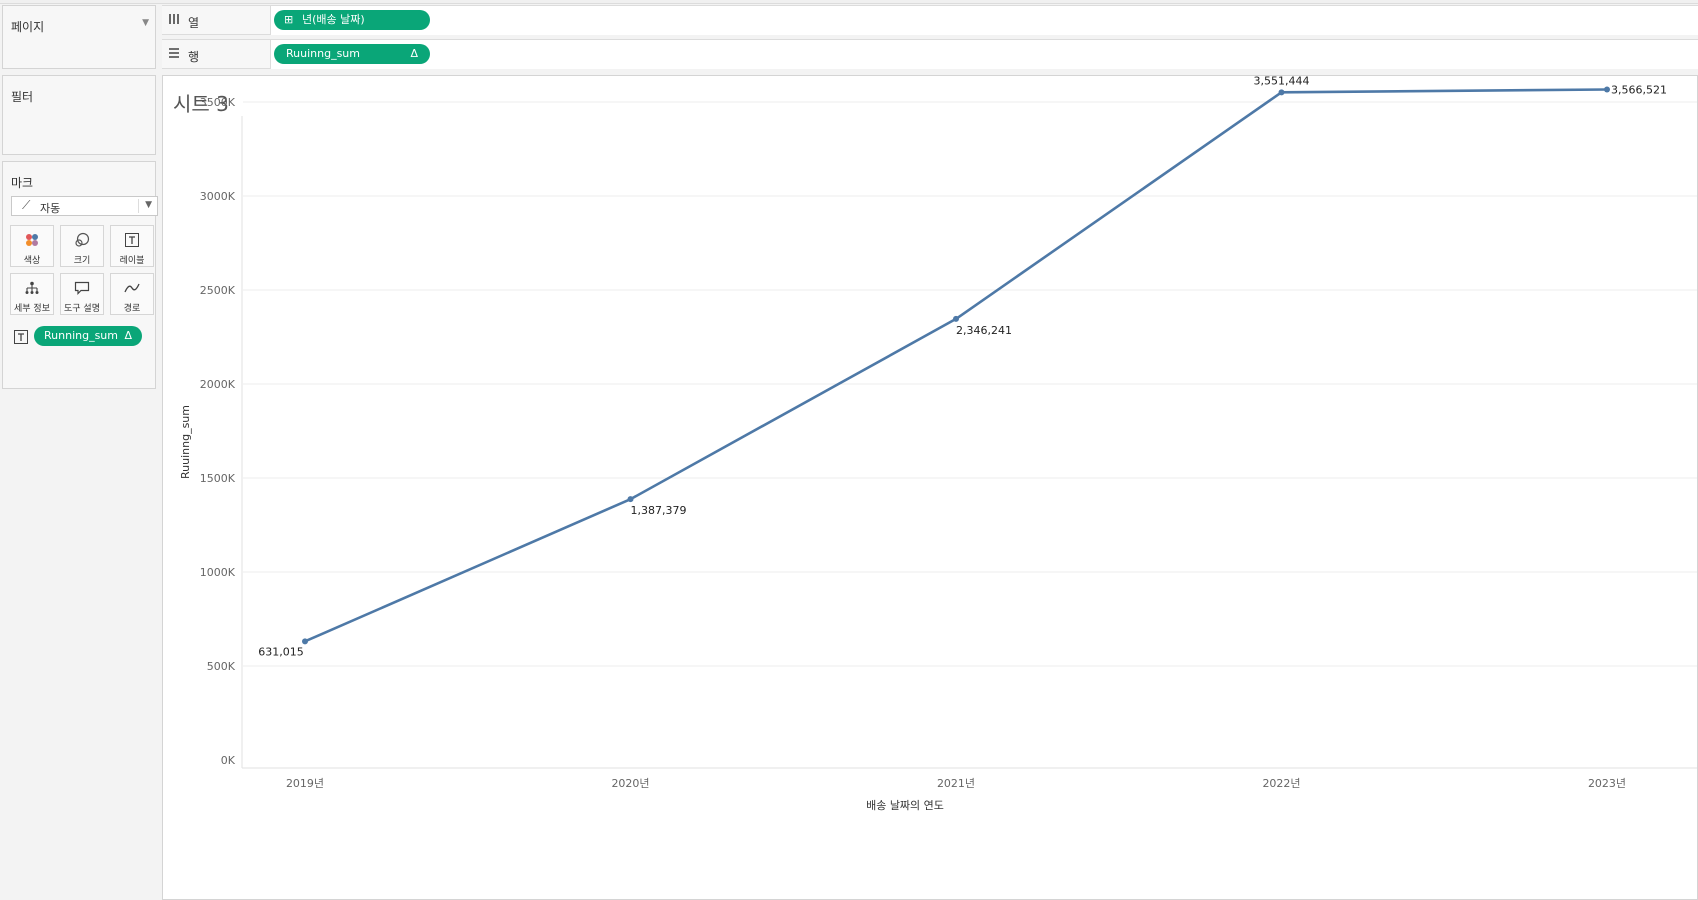  What do you see at coordinates (32, 309) in the screenshot?
I see `detail-label: 세부 정보` at bounding box center [32, 309].